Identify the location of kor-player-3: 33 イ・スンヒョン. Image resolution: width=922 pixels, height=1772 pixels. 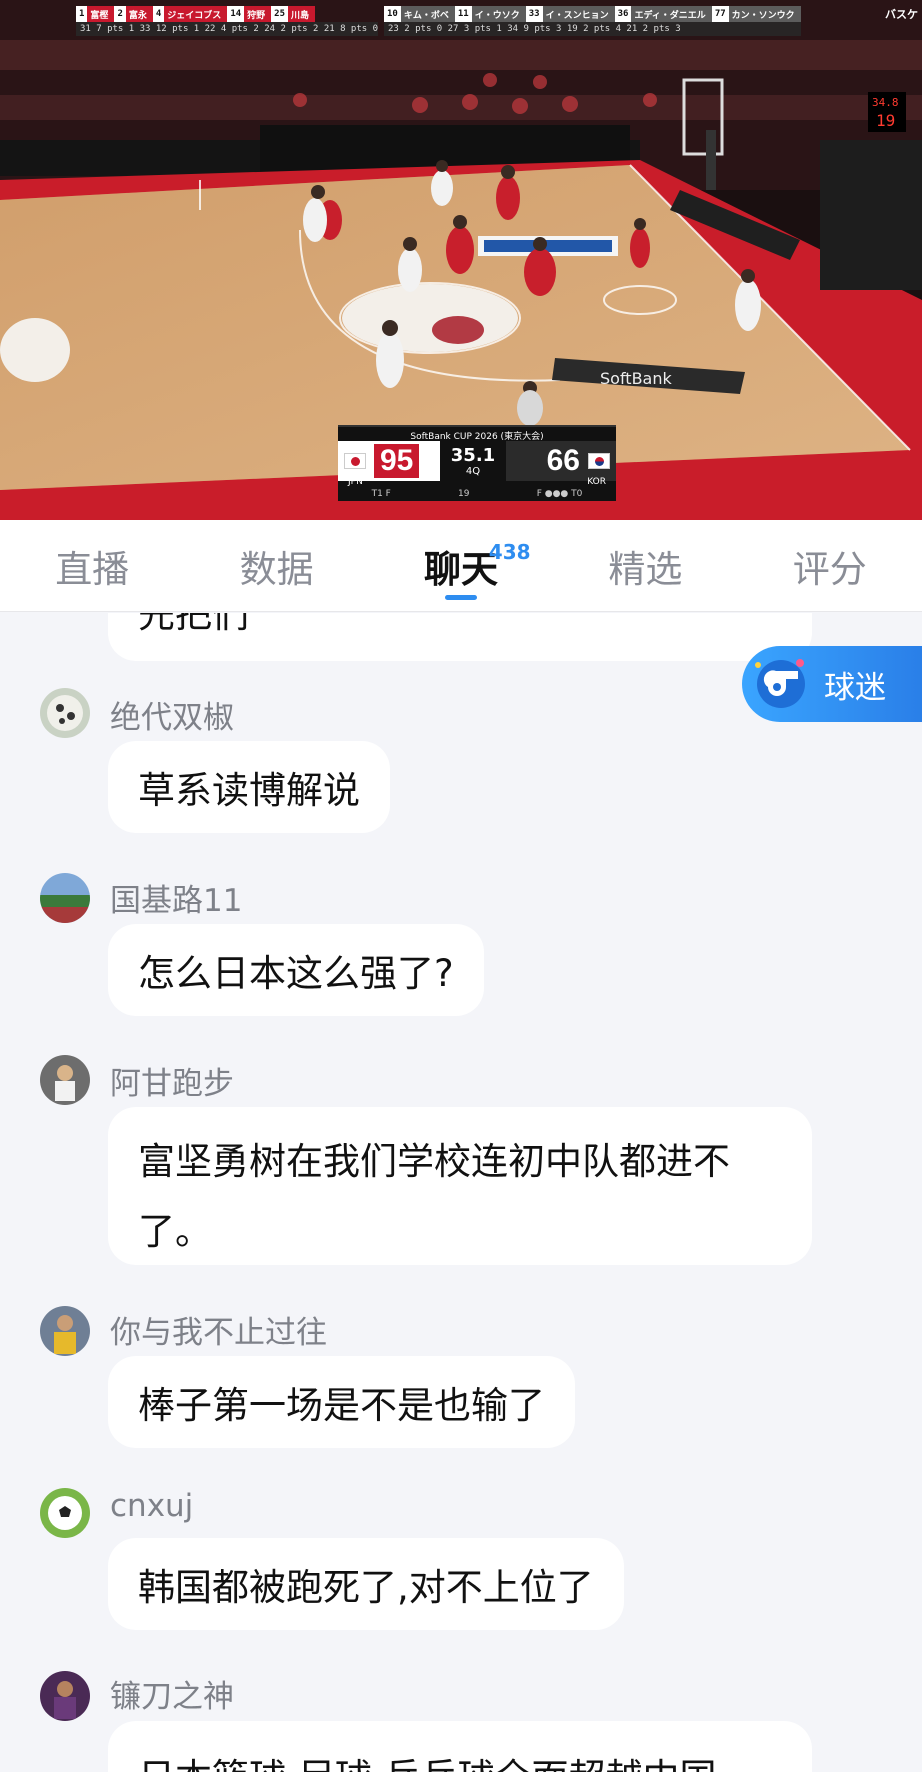
(570, 14).